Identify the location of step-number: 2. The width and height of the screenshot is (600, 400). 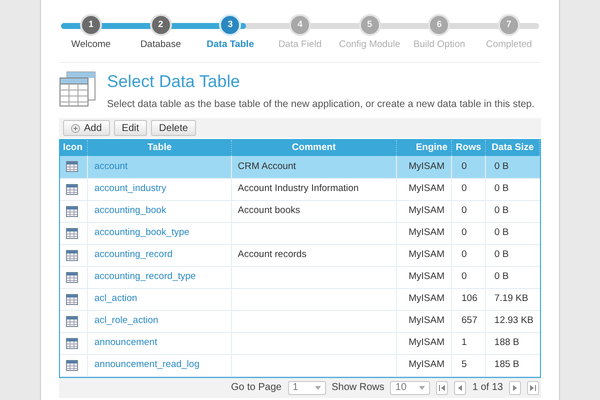
(161, 25).